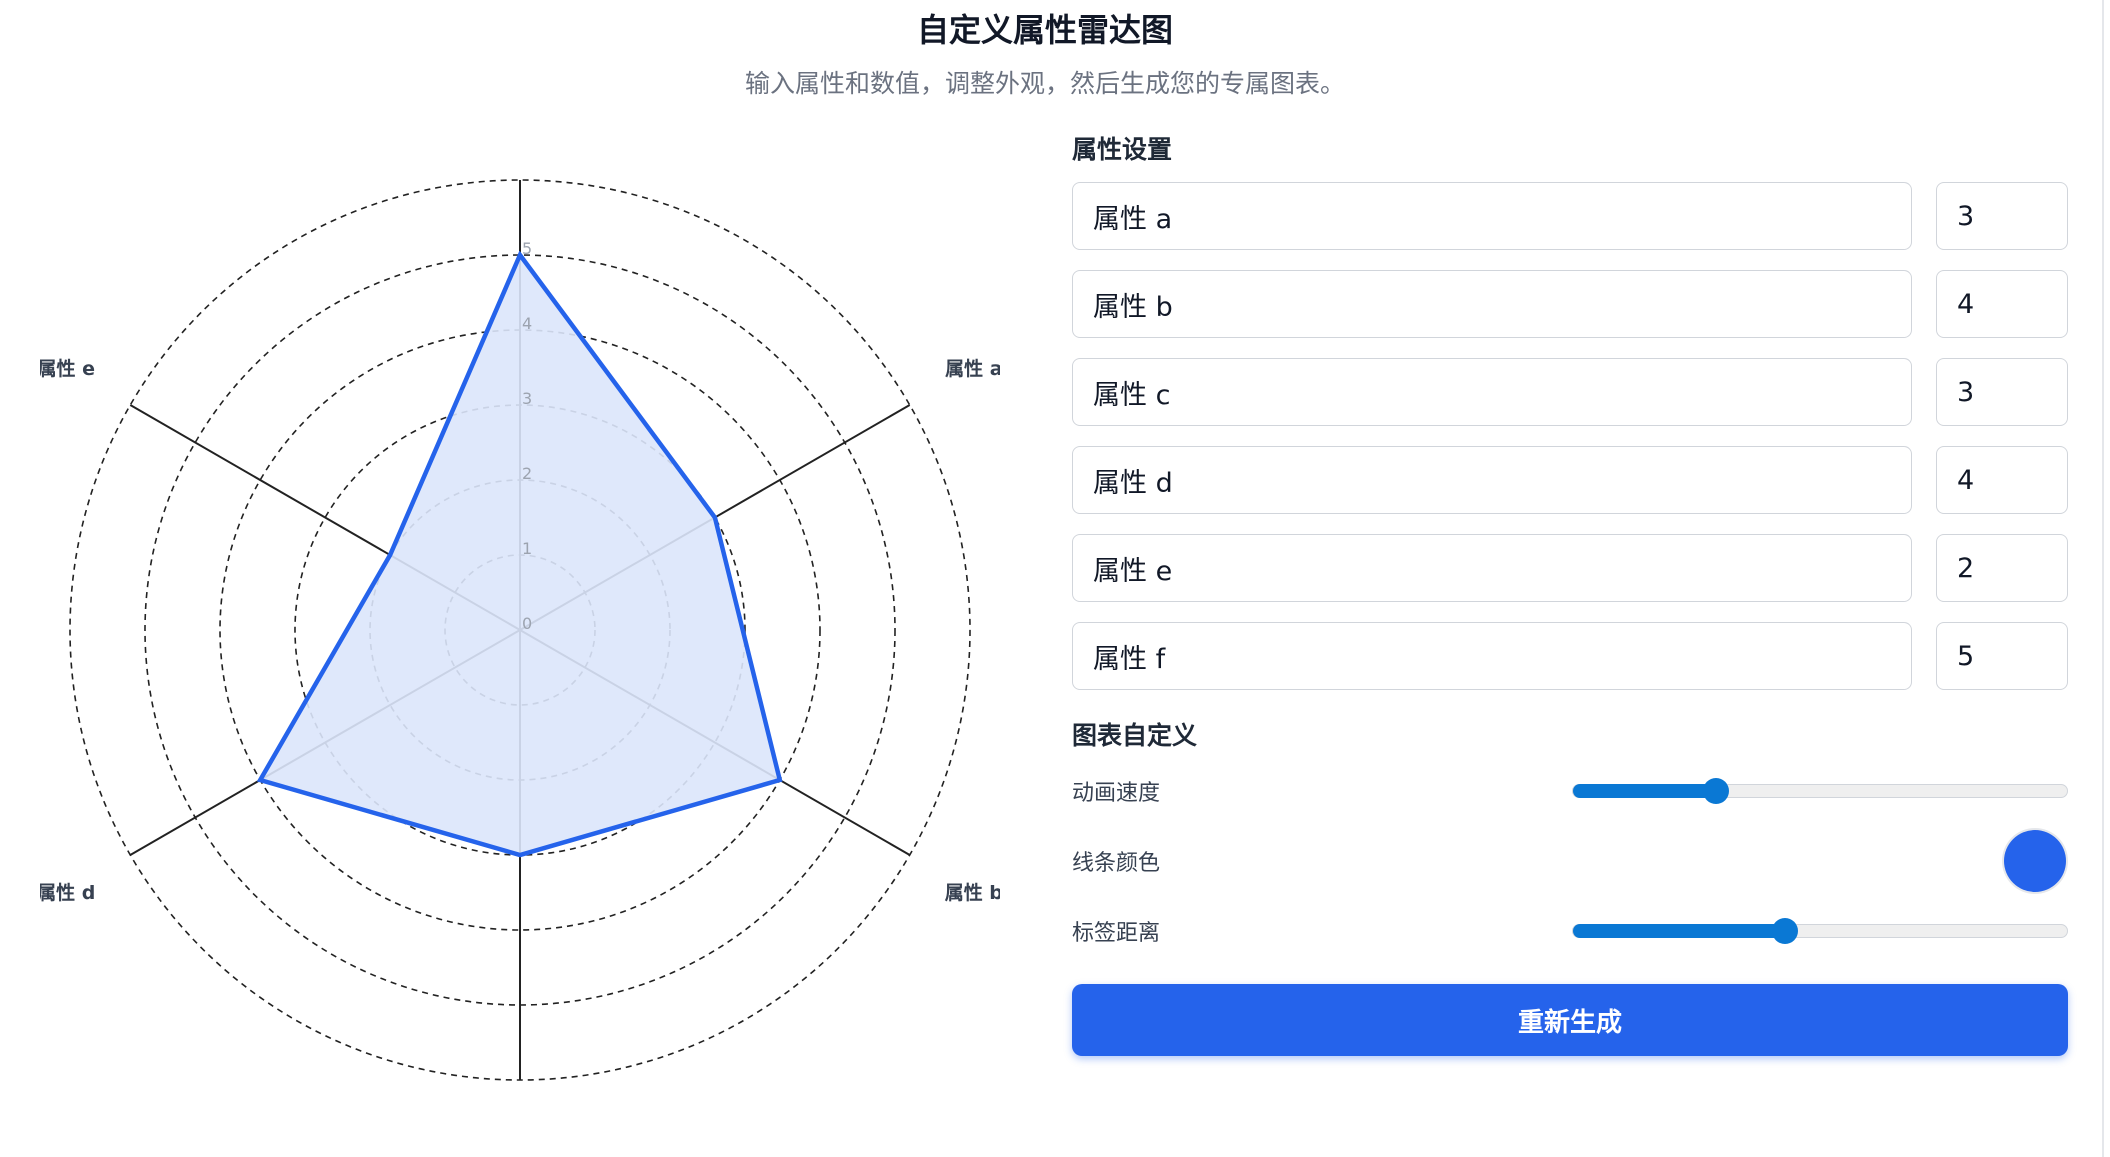 The height and width of the screenshot is (1157, 2110). I want to click on label-distance-slider, so click(1820, 931).